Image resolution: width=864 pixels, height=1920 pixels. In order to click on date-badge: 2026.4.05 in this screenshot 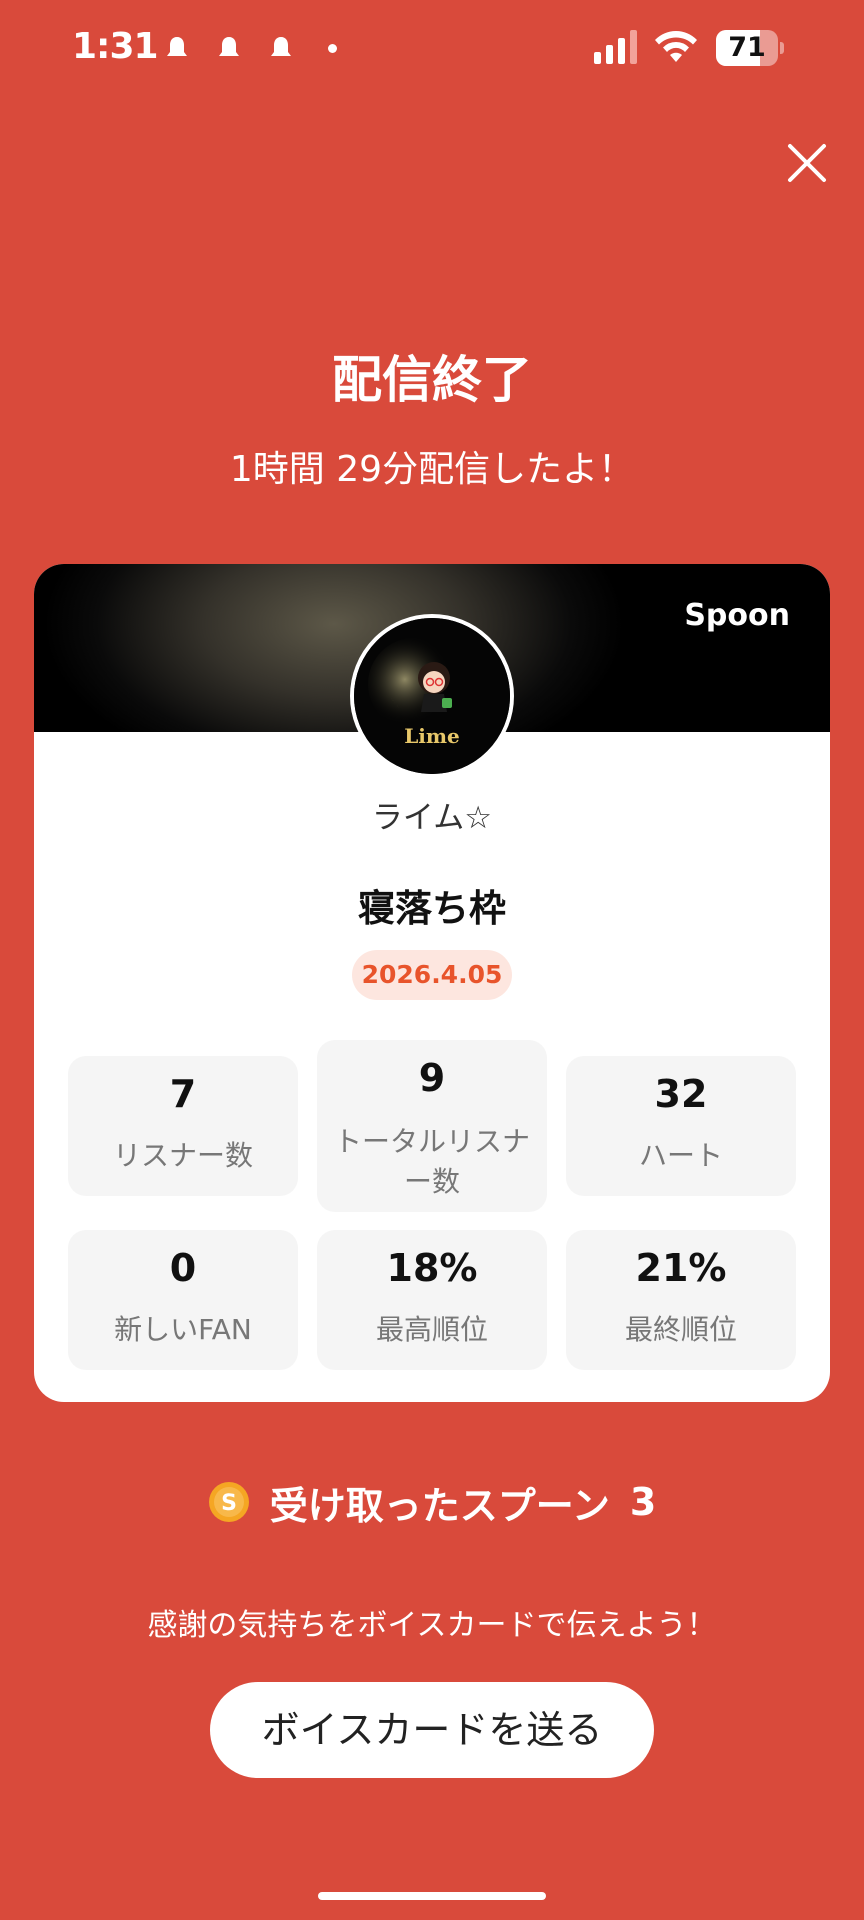, I will do `click(432, 975)`.